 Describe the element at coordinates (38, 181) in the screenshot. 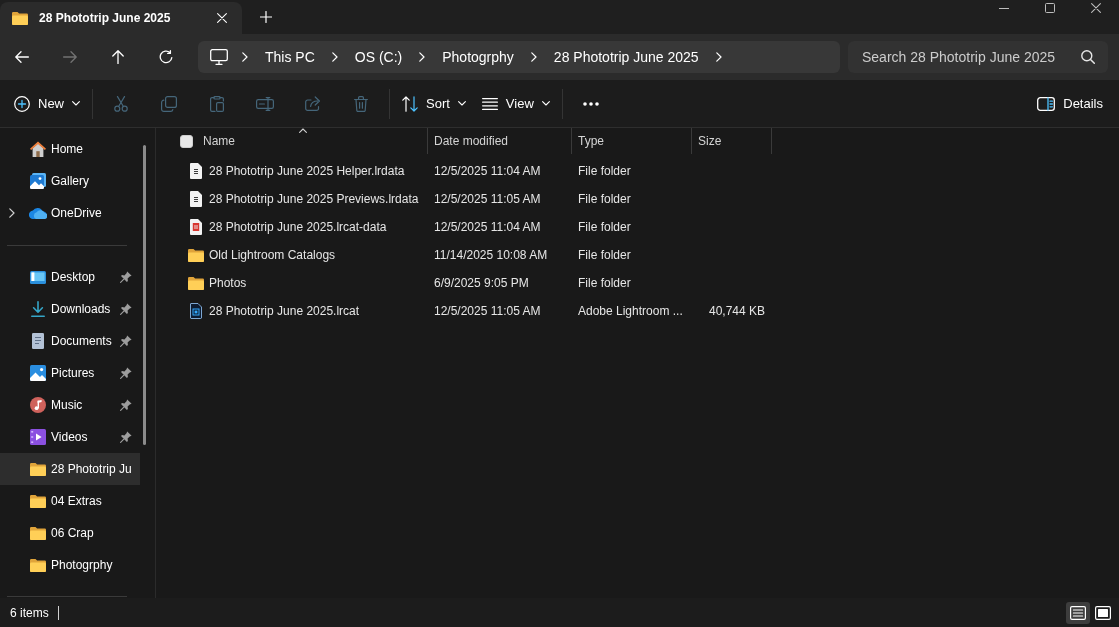

I see `photo-stack-icon` at that location.